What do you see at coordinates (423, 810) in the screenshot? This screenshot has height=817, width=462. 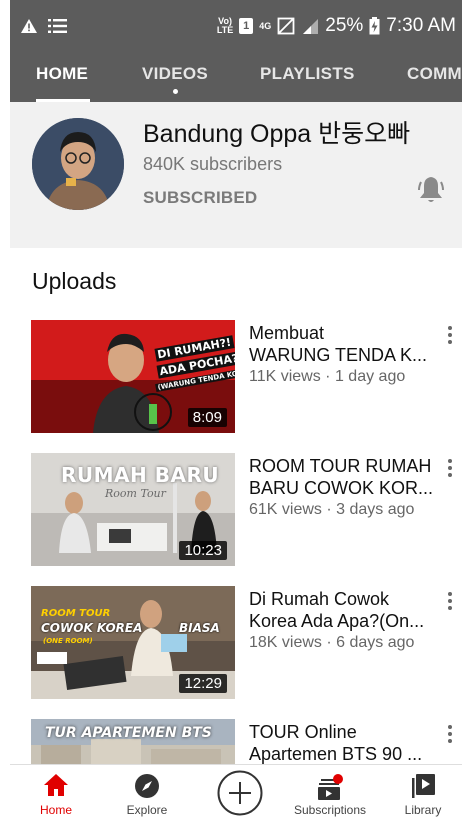 I see `nav-library-label: Library` at bounding box center [423, 810].